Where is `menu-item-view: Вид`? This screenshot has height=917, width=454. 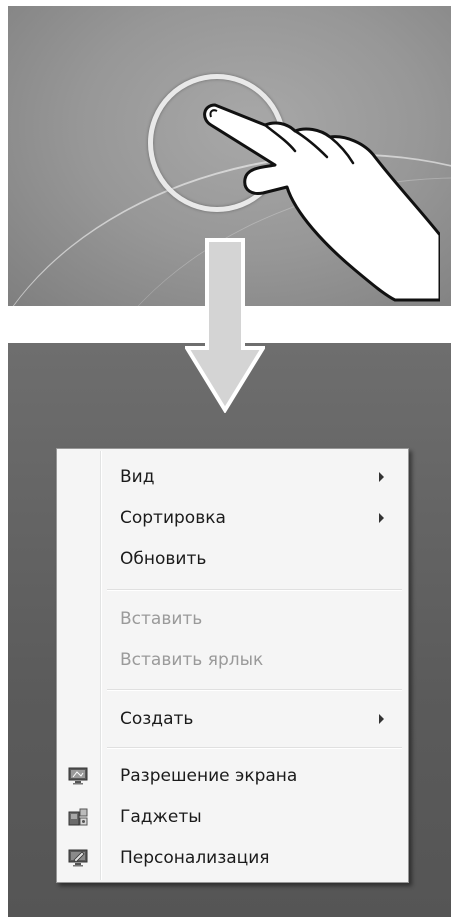
menu-item-view: Вид is located at coordinates (232, 477).